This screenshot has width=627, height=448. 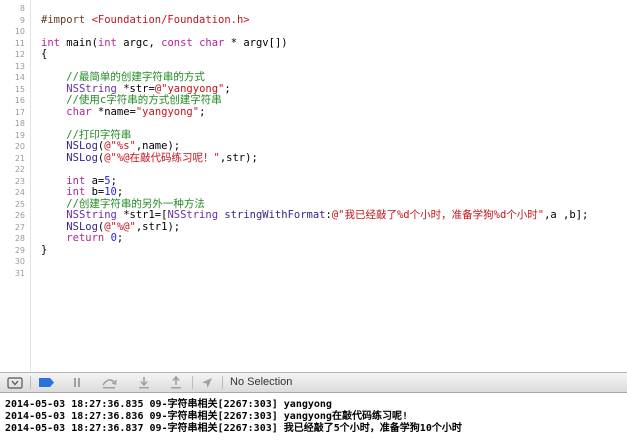 What do you see at coordinates (22, 20) in the screenshot?
I see `line-number: 9` at bounding box center [22, 20].